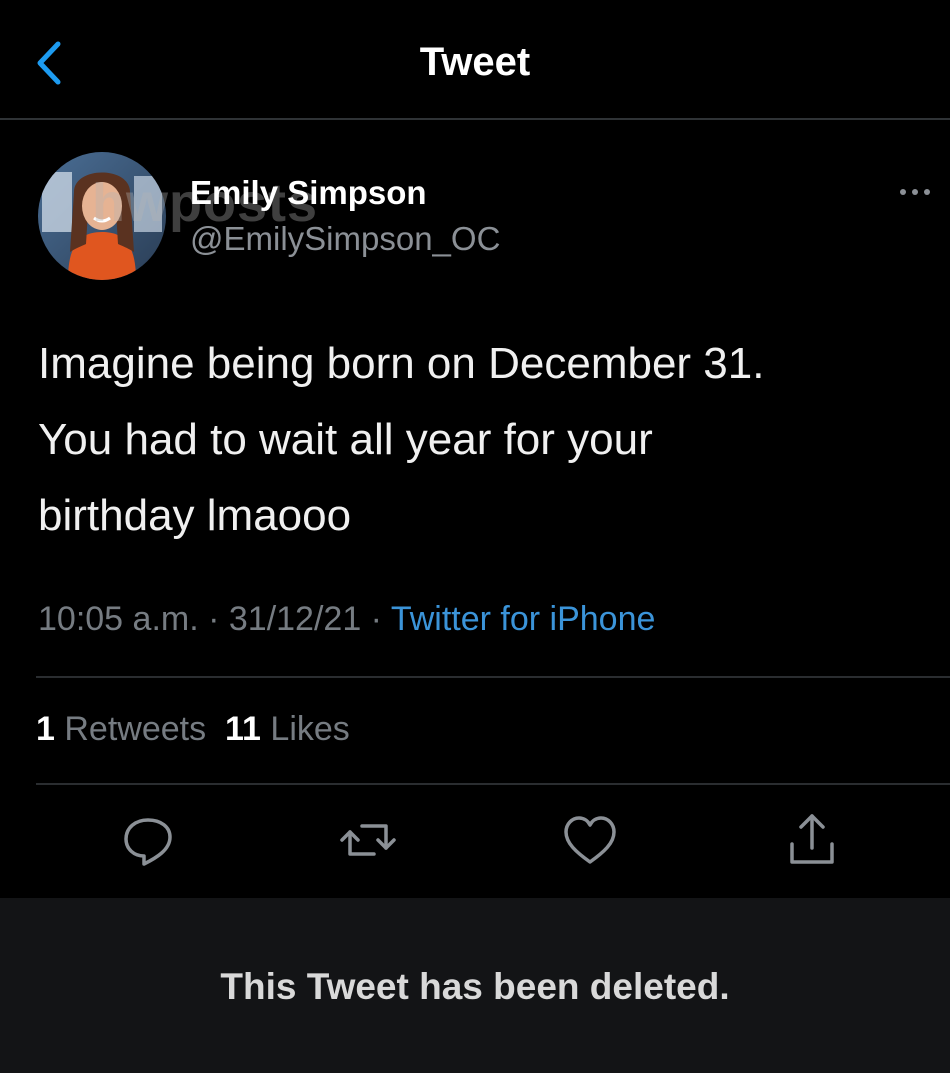 The image size is (950, 1073). I want to click on ellipsis-icon, so click(915, 192).